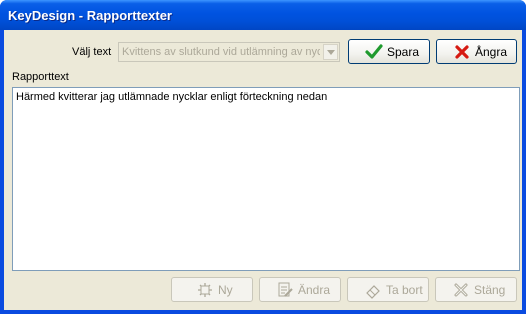 Image resolution: width=526 pixels, height=314 pixels. Describe the element at coordinates (461, 290) in the screenshot. I see `close-x-icon` at that location.